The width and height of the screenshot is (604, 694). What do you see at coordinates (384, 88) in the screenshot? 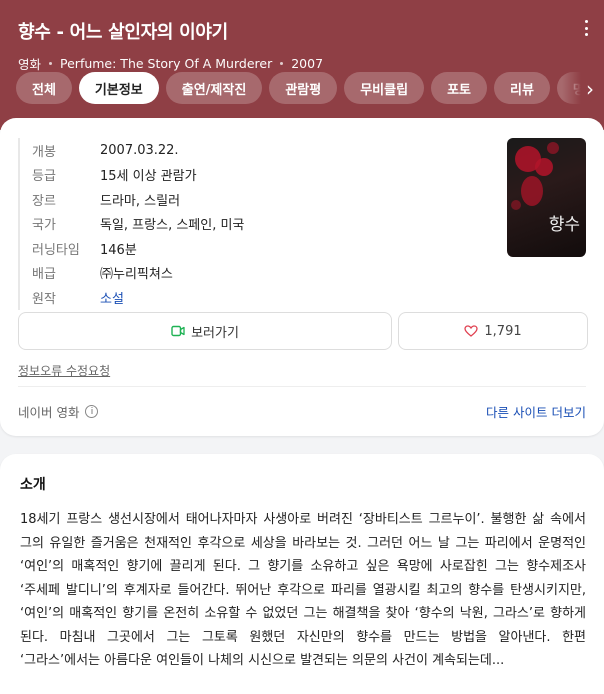
I see `tab-movie-clips: 무비클립` at bounding box center [384, 88].